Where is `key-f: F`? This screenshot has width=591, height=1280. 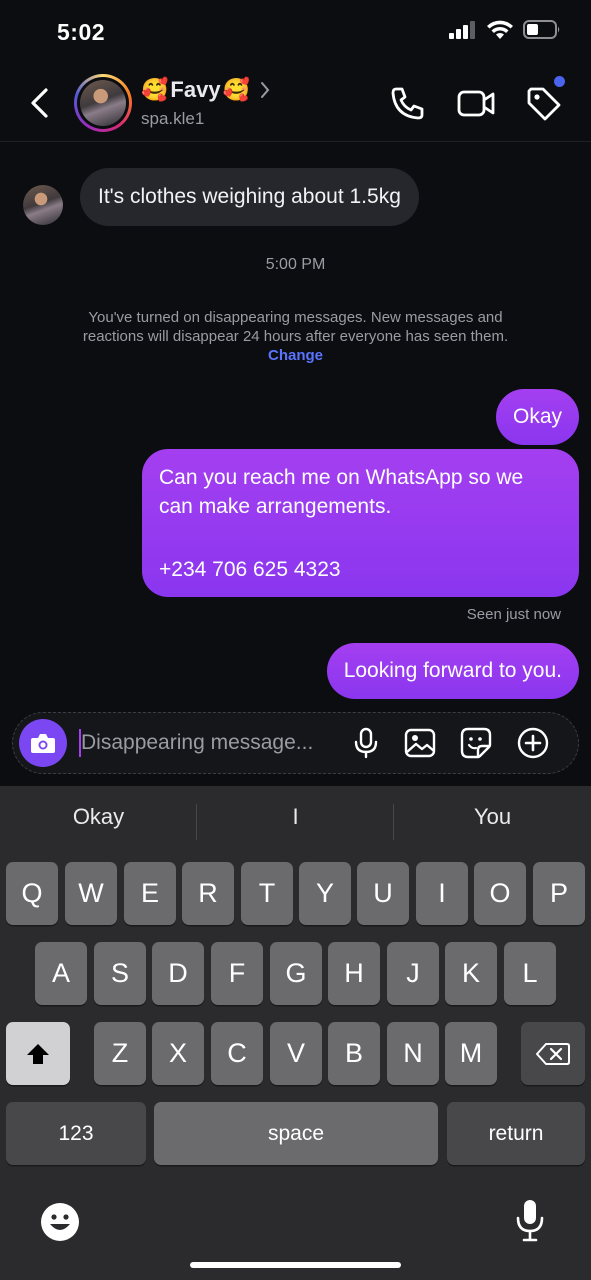
key-f: F is located at coordinates (237, 973).